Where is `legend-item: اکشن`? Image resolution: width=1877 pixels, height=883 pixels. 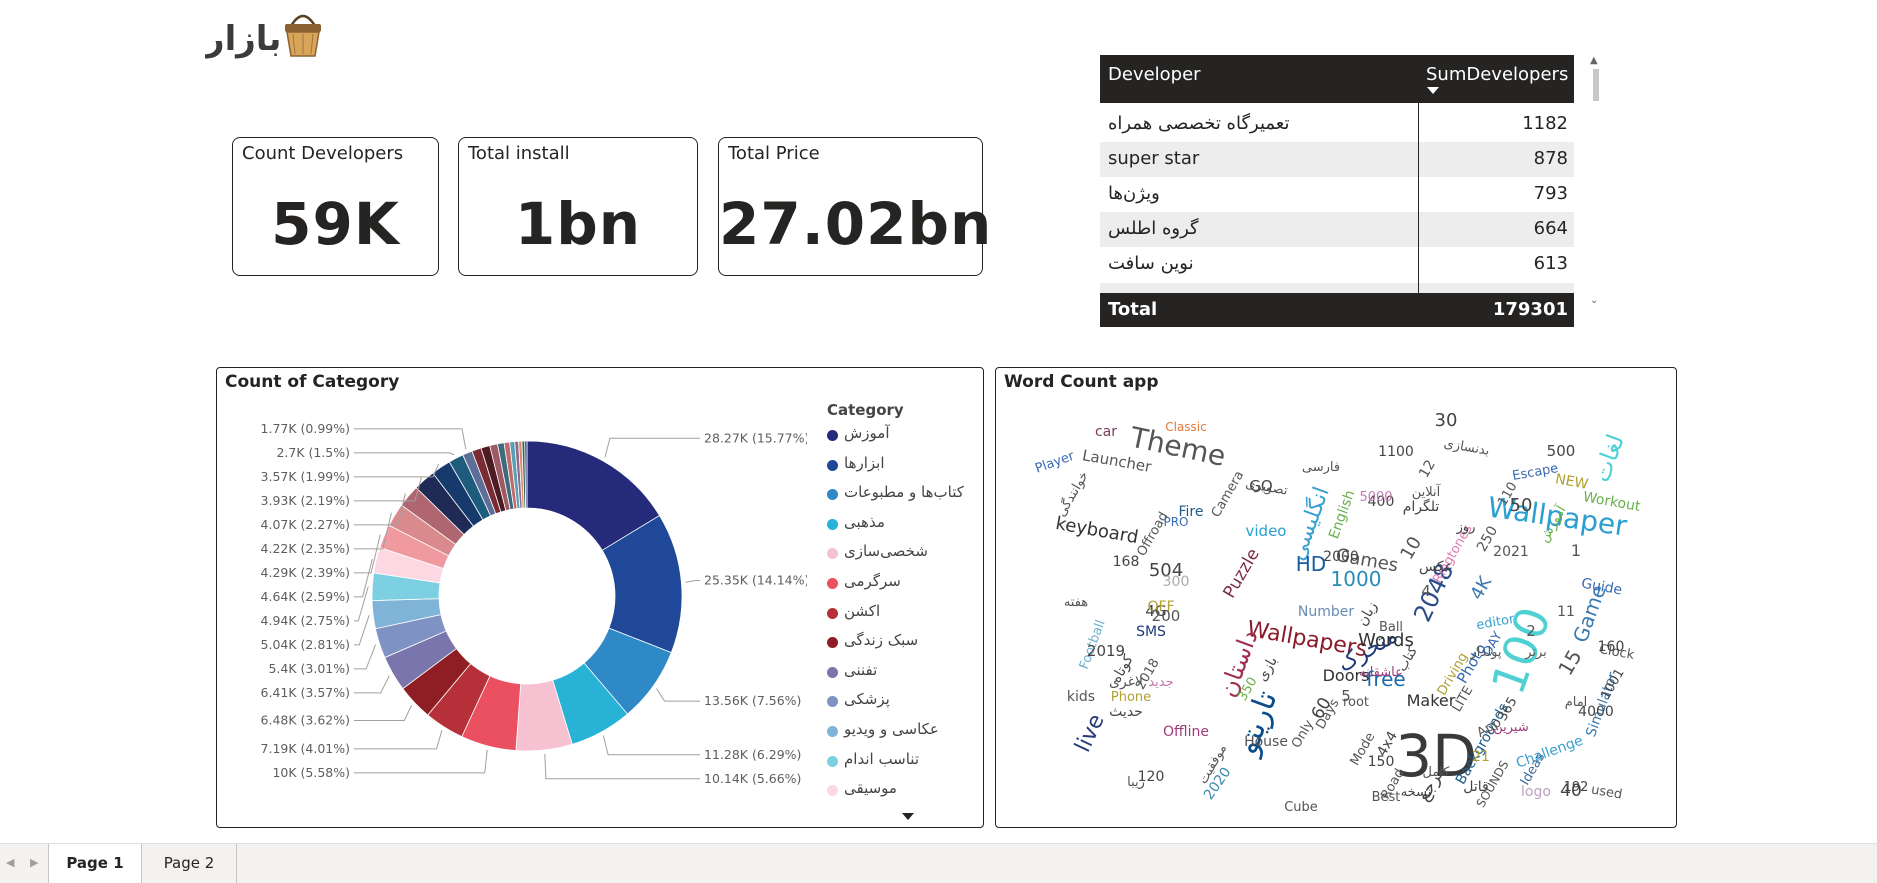 legend-item: اکشن is located at coordinates (902, 613).